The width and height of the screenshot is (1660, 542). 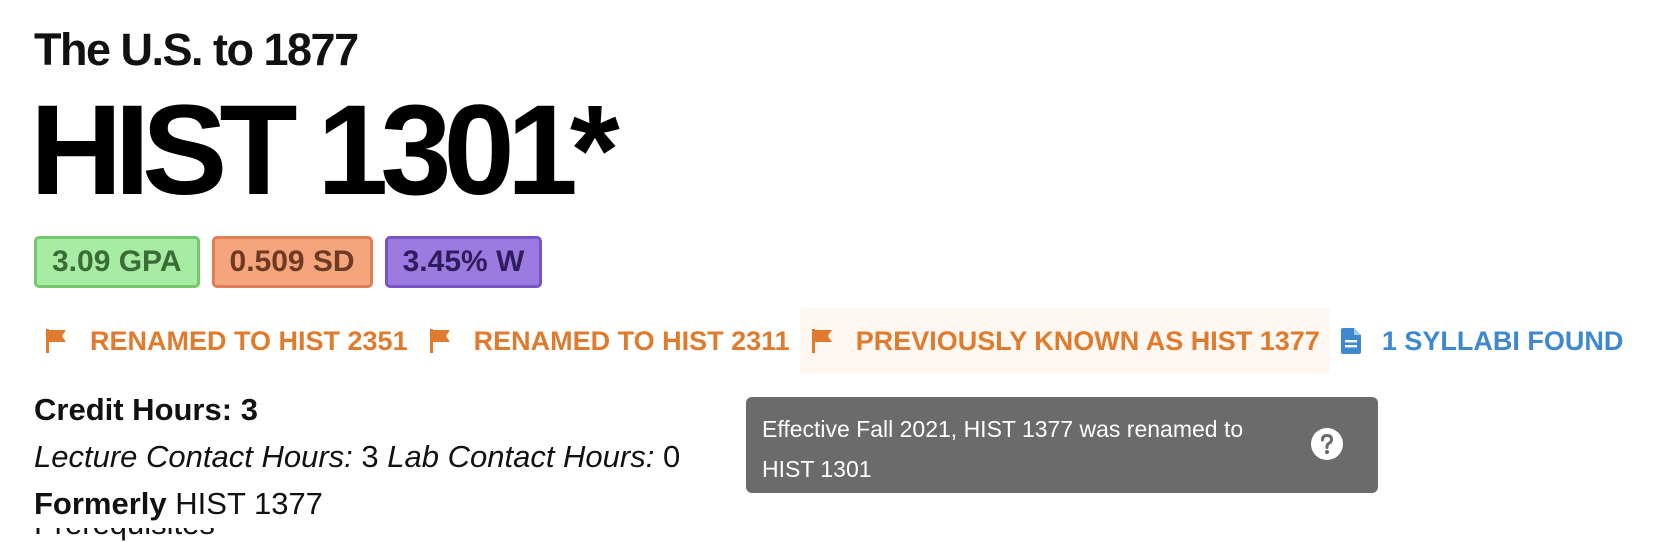 What do you see at coordinates (357, 503) in the screenshot?
I see `formerly-row: Formerly HIST 1377` at bounding box center [357, 503].